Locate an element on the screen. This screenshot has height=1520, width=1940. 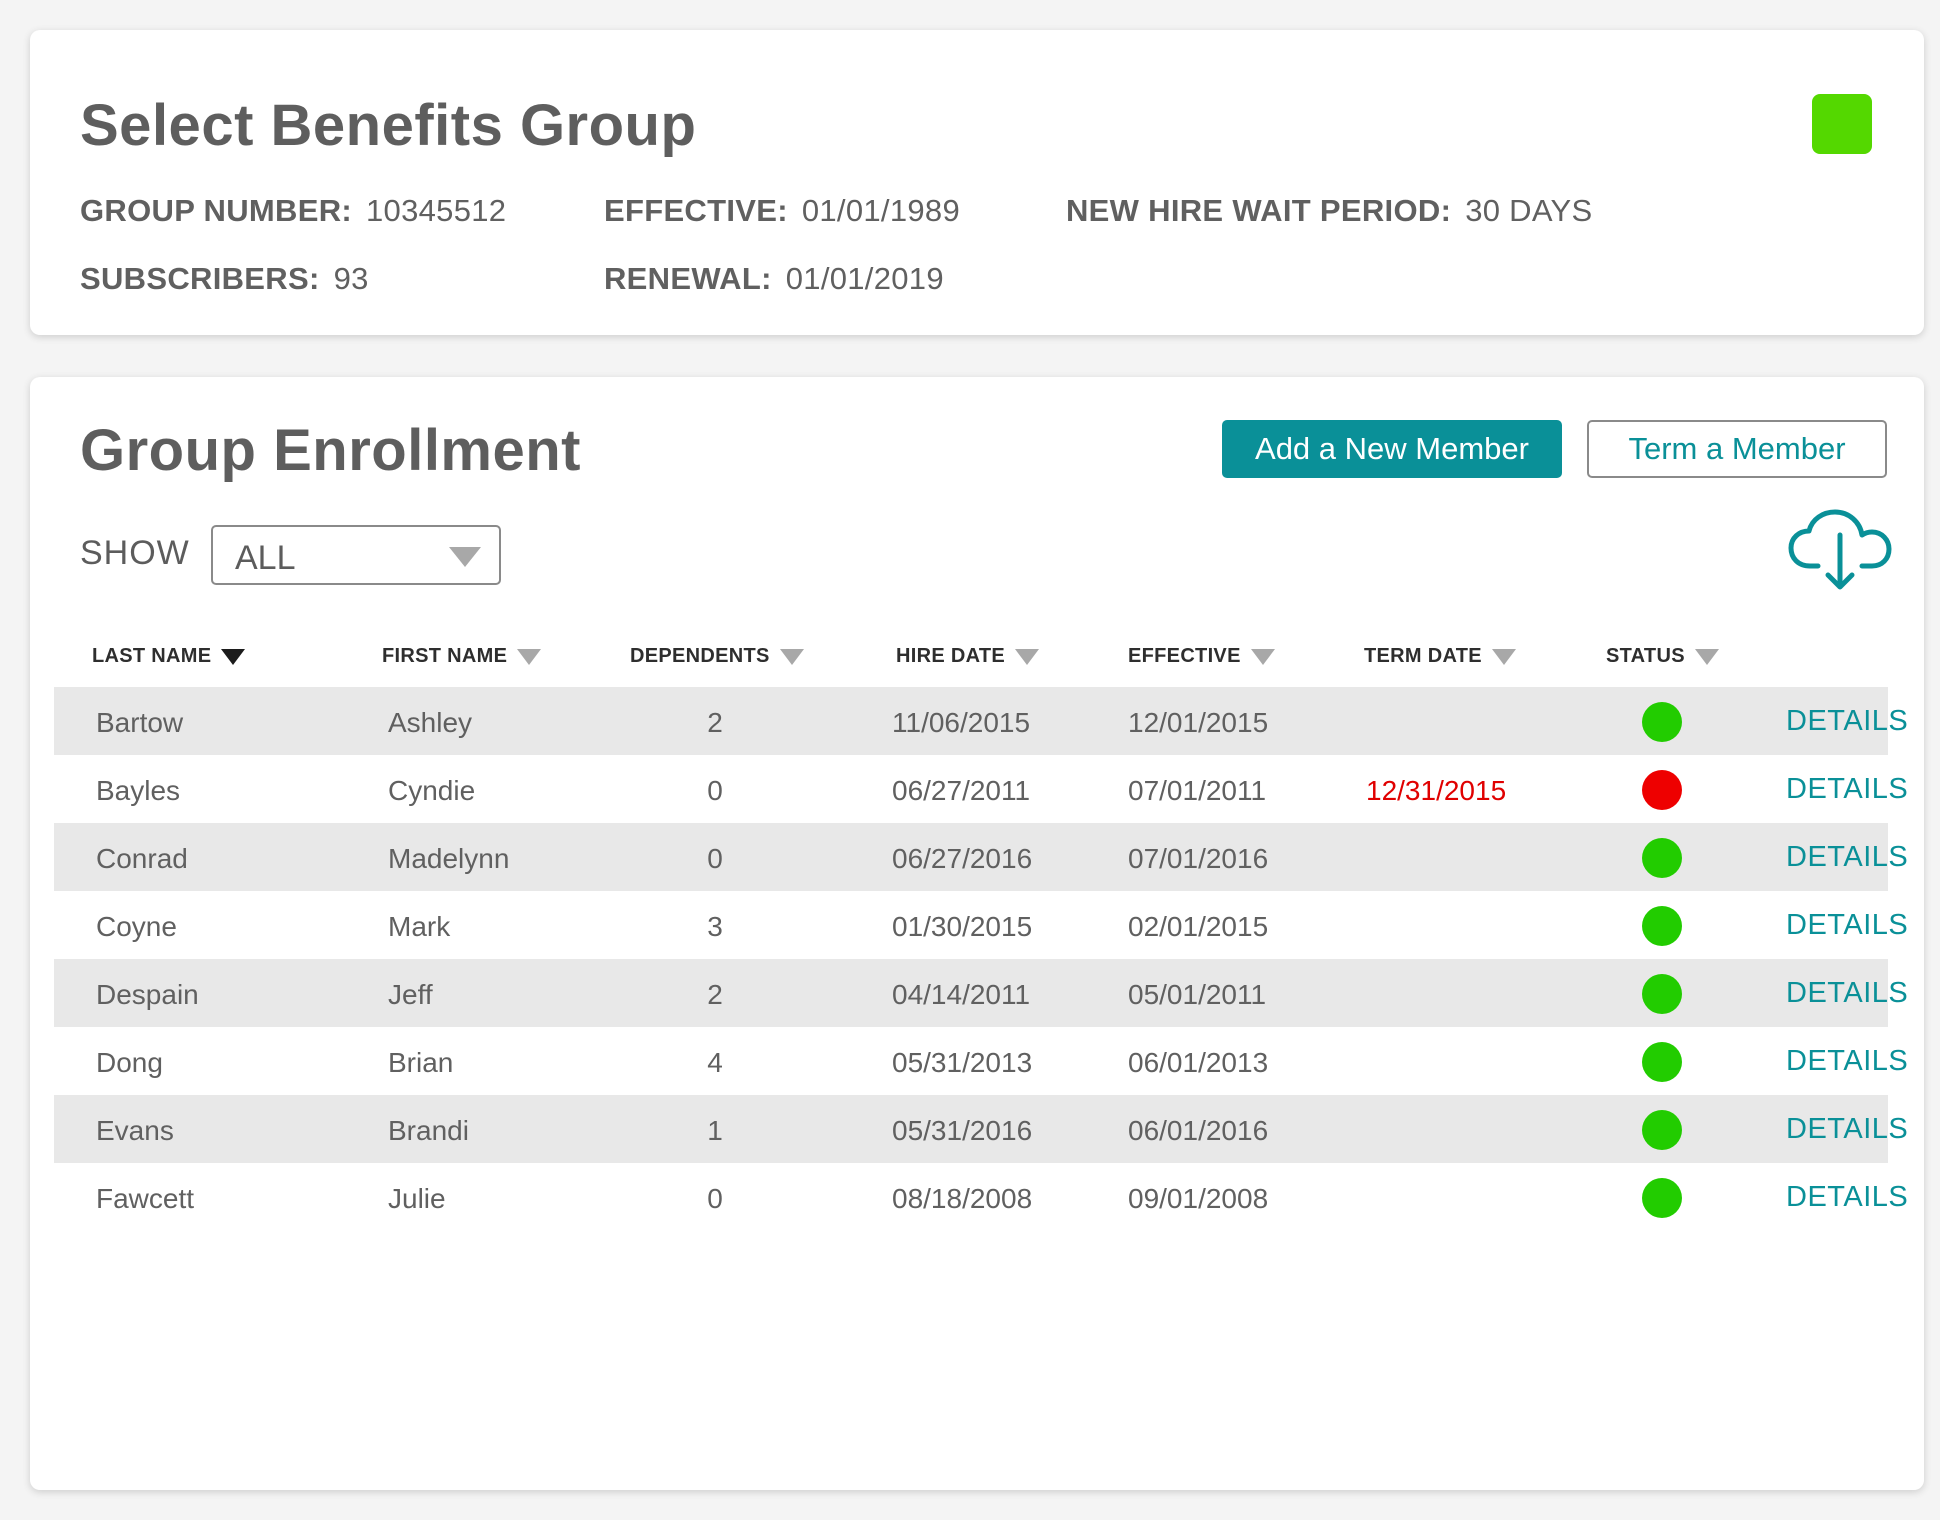
column-header-status: STATUS is located at coordinates (1662, 656).